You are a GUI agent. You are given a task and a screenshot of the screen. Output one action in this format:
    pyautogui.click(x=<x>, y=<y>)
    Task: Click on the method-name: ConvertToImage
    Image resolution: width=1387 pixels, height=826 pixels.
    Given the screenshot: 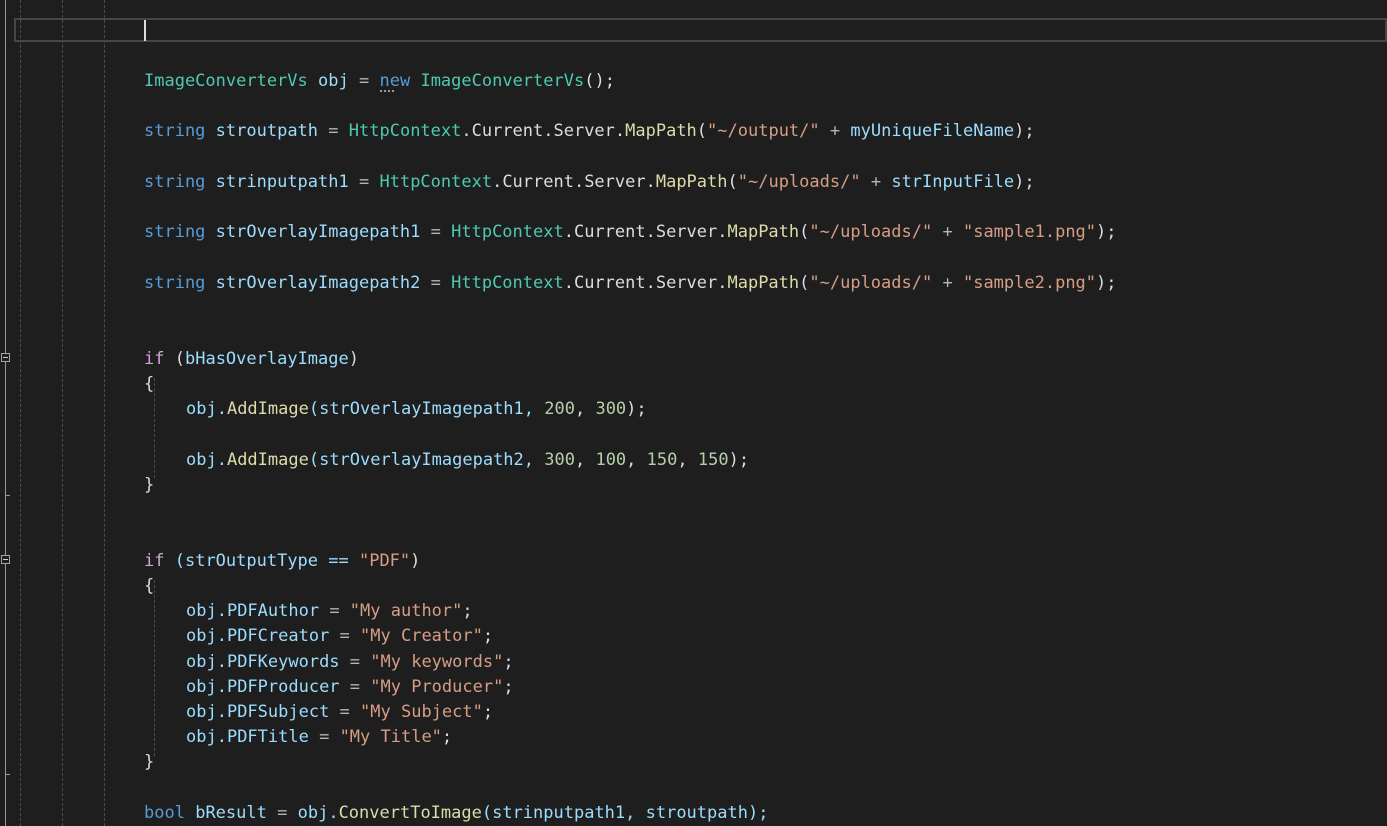 What is the action you would take?
    pyautogui.click(x=410, y=813)
    